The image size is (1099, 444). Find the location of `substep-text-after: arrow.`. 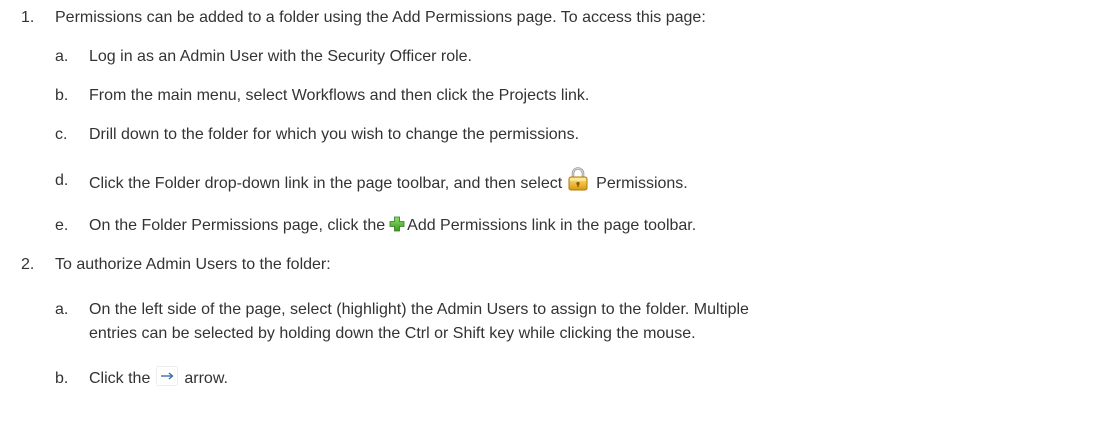

substep-text-after: arrow. is located at coordinates (206, 379).